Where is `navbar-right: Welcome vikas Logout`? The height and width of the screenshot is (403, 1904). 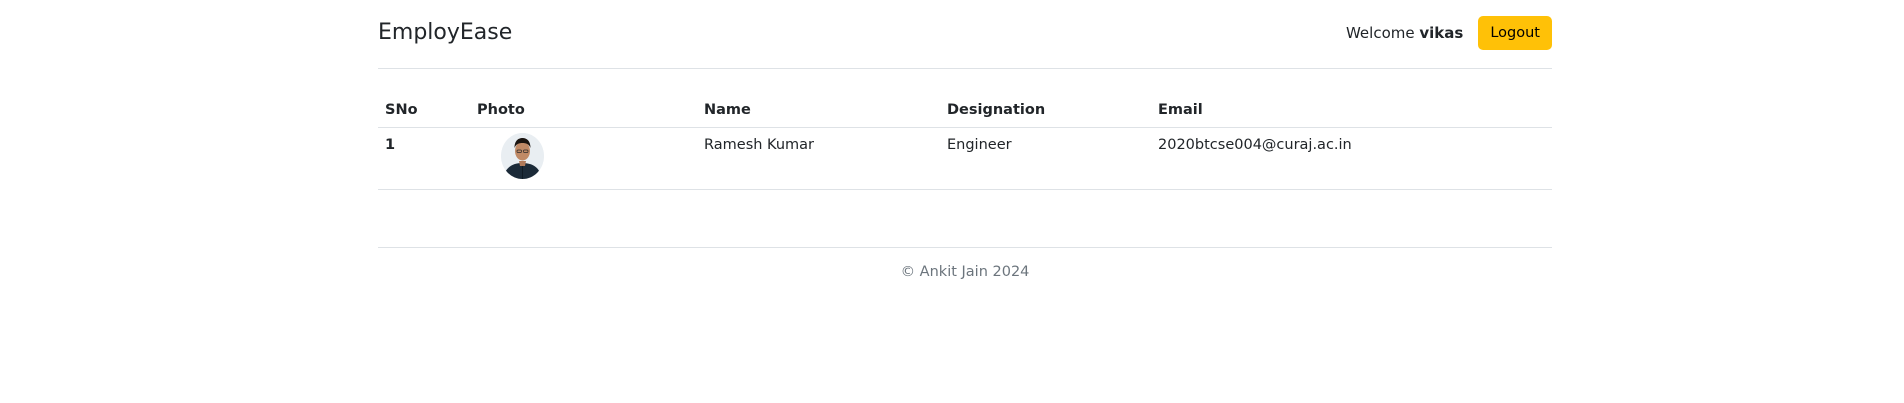
navbar-right: Welcome vikas Logout is located at coordinates (1449, 32).